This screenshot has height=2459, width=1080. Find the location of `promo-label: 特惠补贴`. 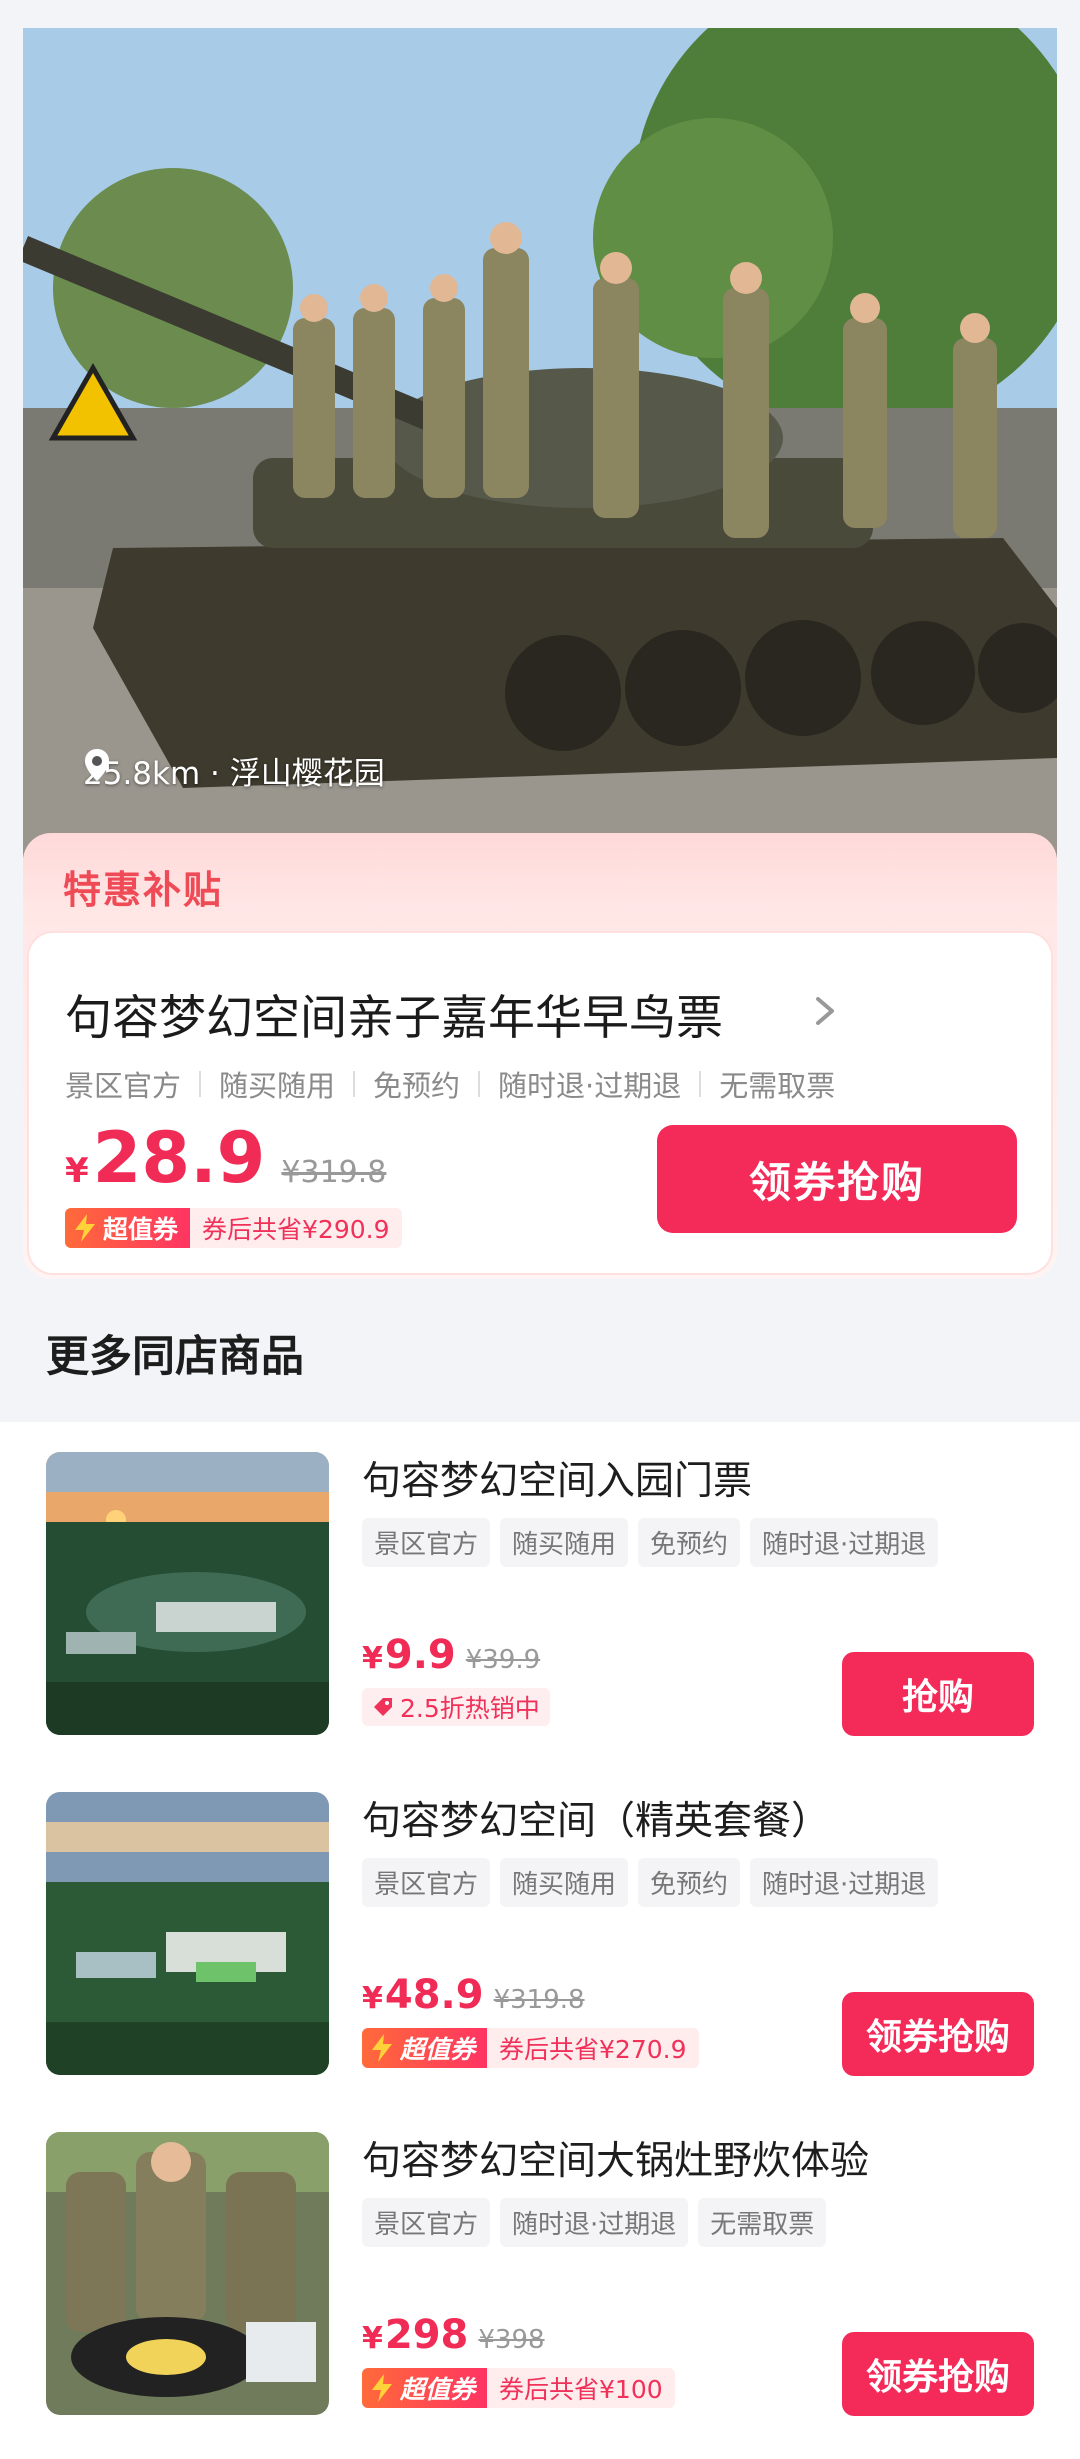

promo-label: 特惠补贴 is located at coordinates (143, 890).